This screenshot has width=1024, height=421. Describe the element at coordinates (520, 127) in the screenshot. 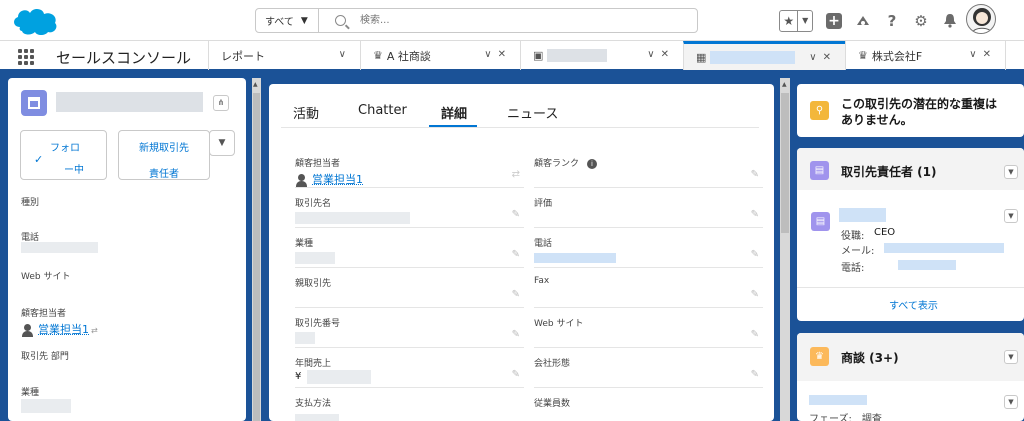

I see `tabs-divider` at that location.